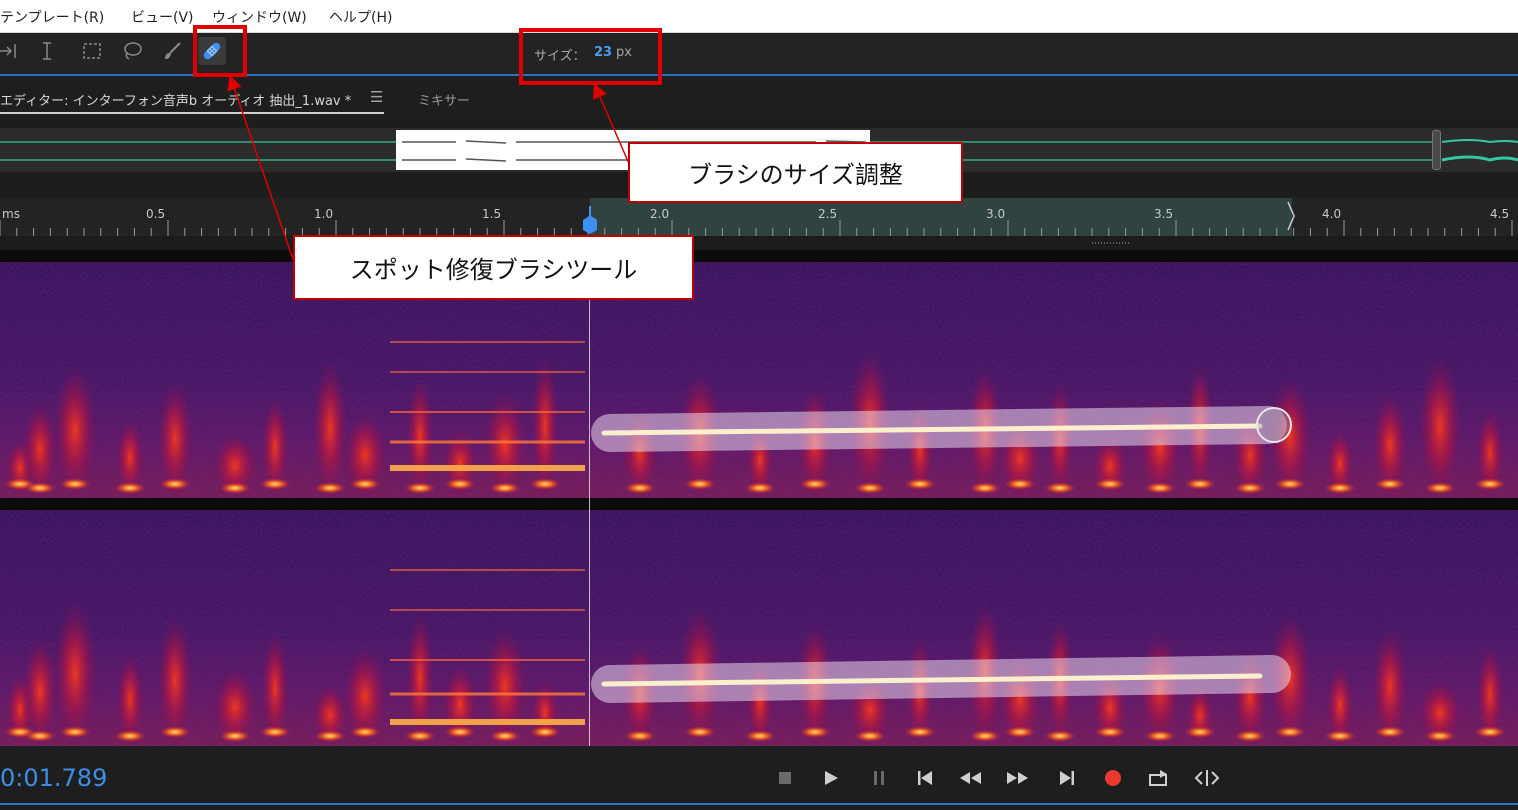  What do you see at coordinates (590, 220) in the screenshot?
I see `playhead-marker` at bounding box center [590, 220].